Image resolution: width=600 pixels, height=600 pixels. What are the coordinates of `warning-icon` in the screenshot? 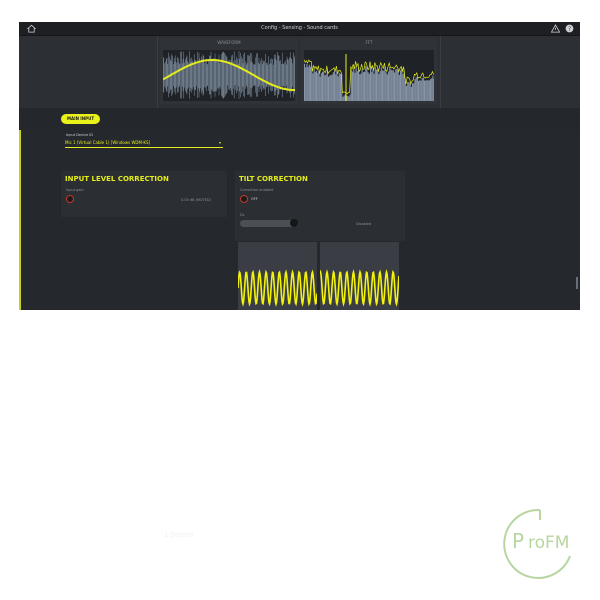 It's located at (555, 28).